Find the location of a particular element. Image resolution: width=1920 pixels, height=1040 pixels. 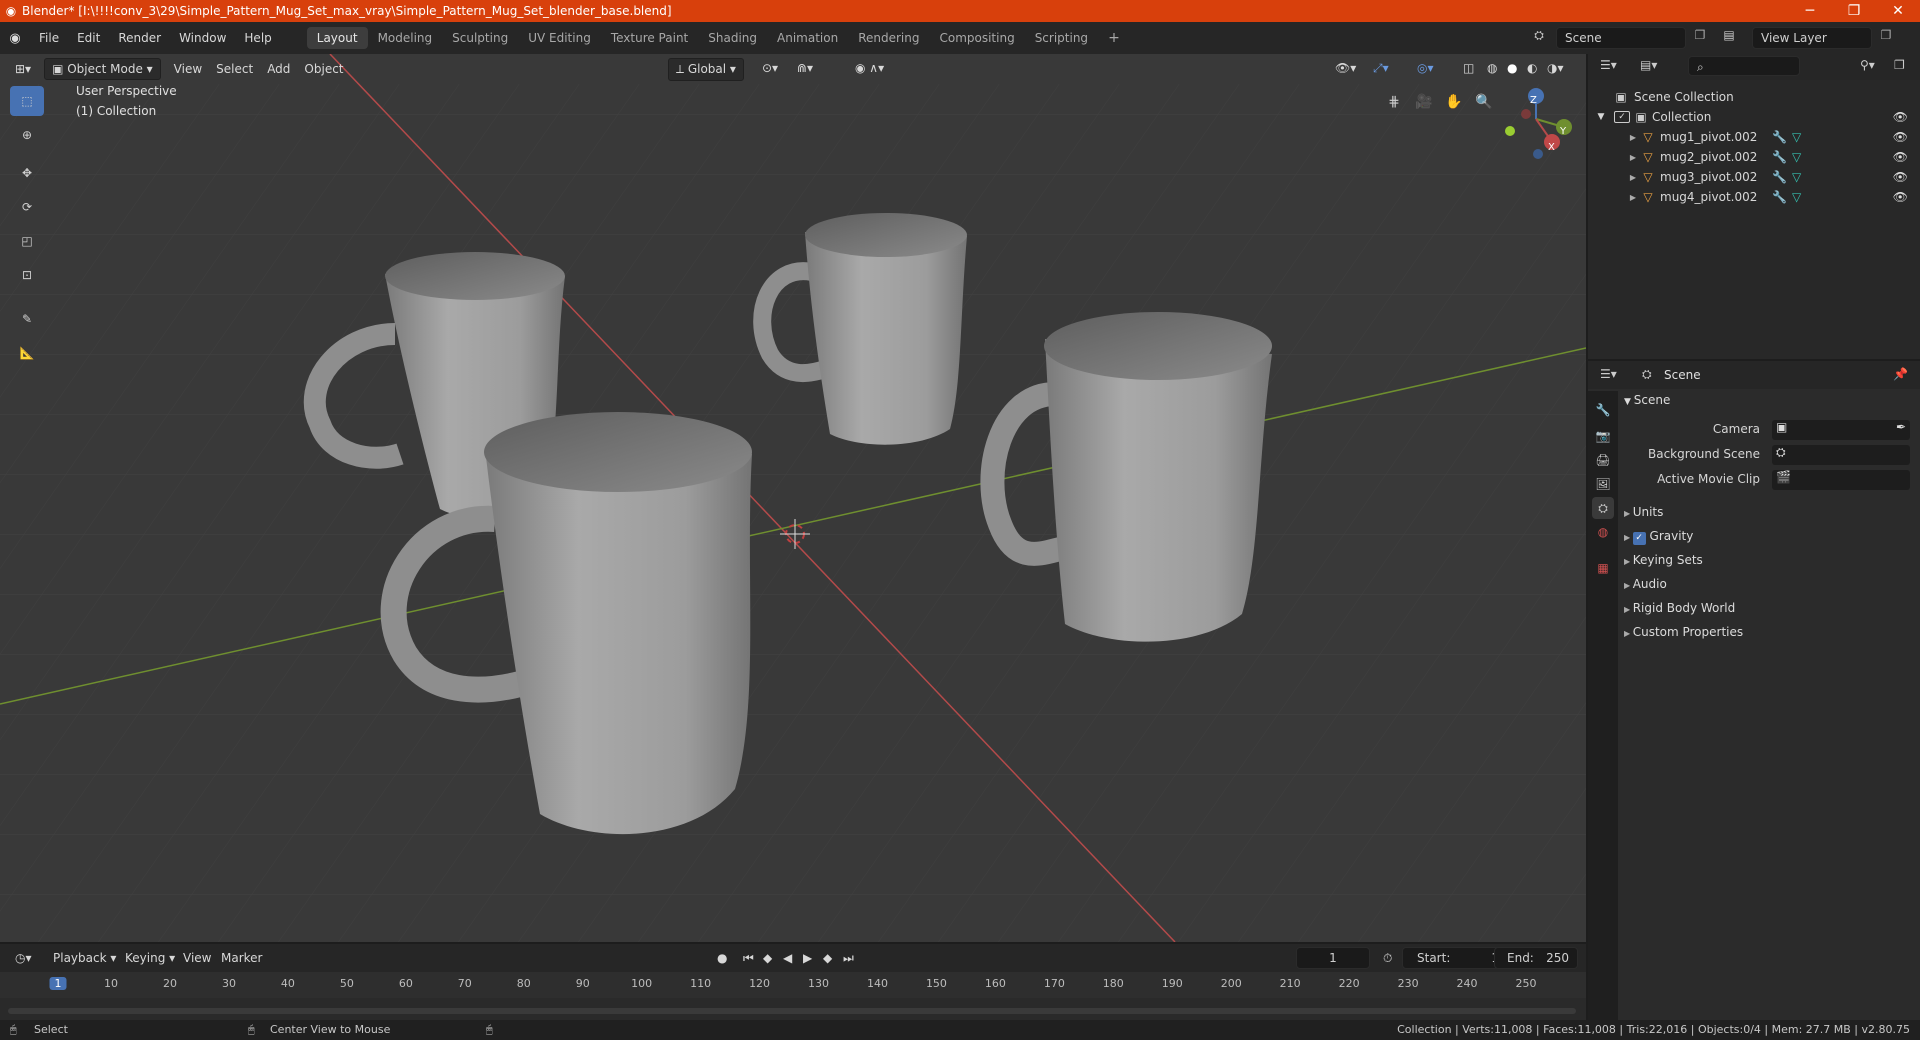

proportional-edit-icon: ◉ ∧▾ is located at coordinates (869, 68).